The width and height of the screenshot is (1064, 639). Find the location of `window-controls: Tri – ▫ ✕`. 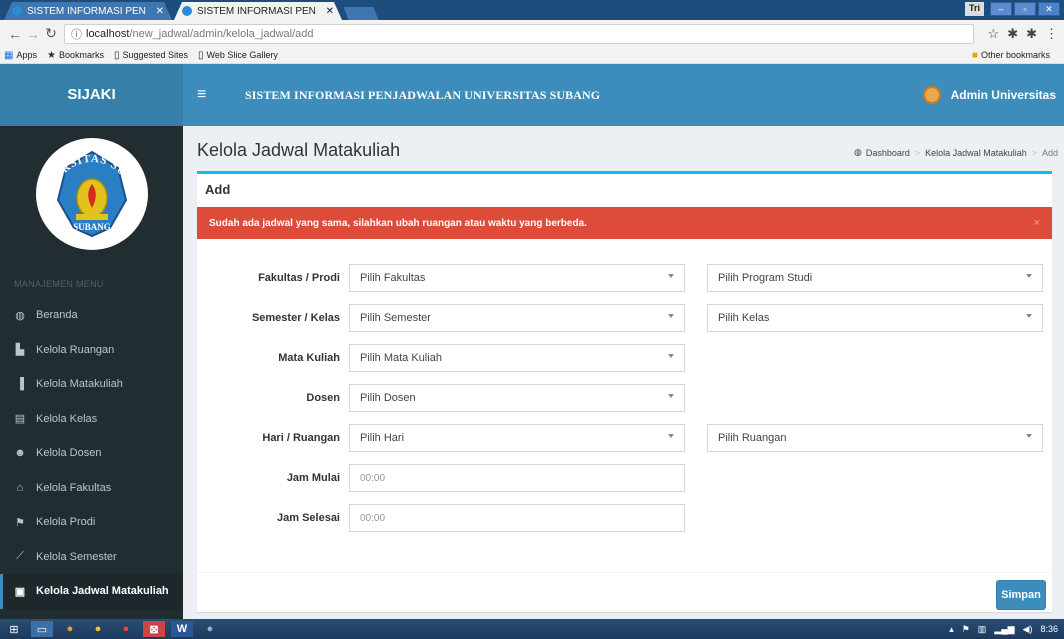

window-controls: Tri – ▫ ✕ is located at coordinates (1012, 9).